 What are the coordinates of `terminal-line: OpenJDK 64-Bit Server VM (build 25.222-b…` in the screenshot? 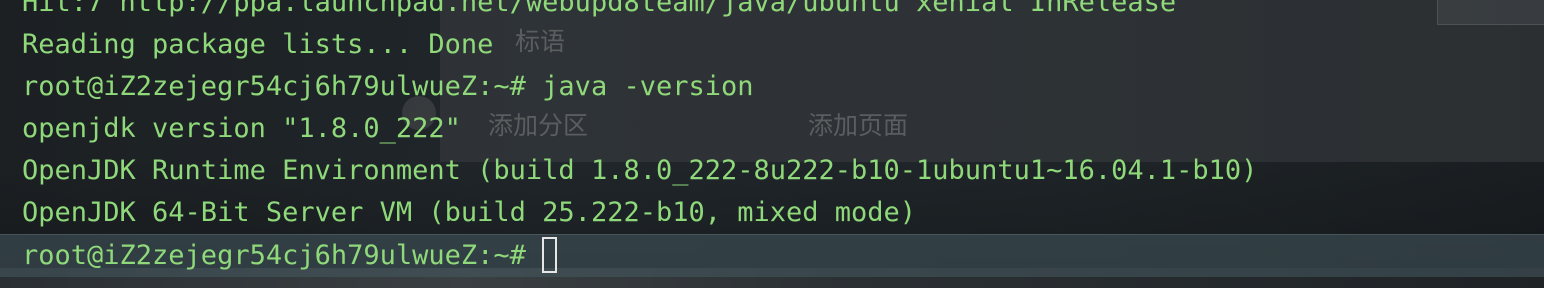 It's located at (469, 212).